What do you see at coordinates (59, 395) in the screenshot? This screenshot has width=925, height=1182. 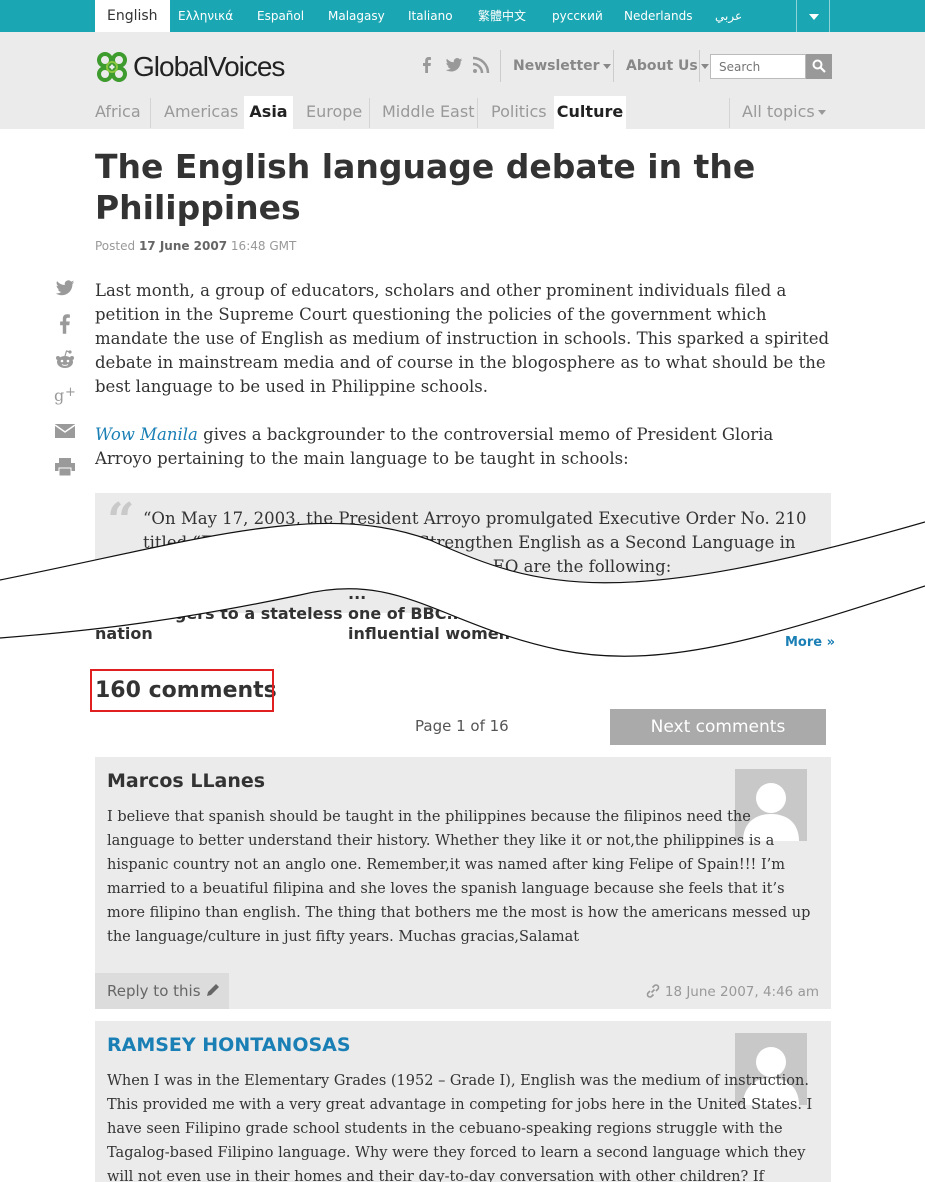 I see `svg-text: g` at bounding box center [59, 395].